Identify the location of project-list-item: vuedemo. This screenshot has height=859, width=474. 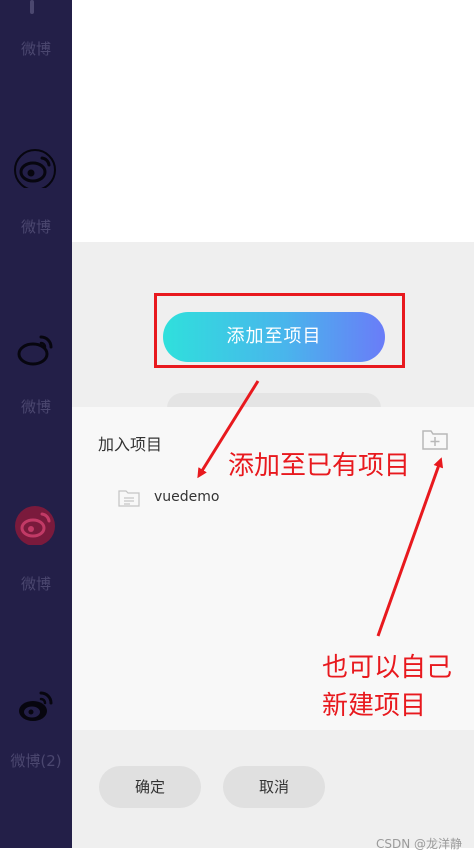
(218, 499).